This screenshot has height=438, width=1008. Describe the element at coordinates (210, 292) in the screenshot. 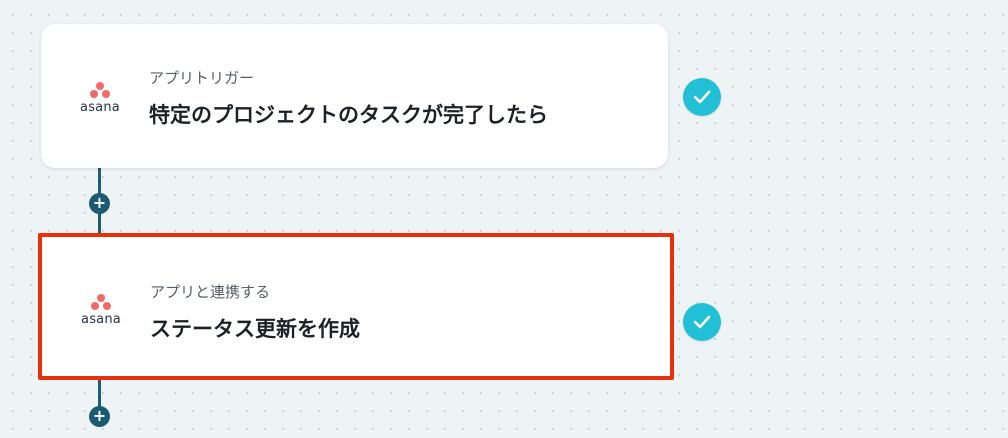

I see `step-type-label: アプリと連携する` at that location.